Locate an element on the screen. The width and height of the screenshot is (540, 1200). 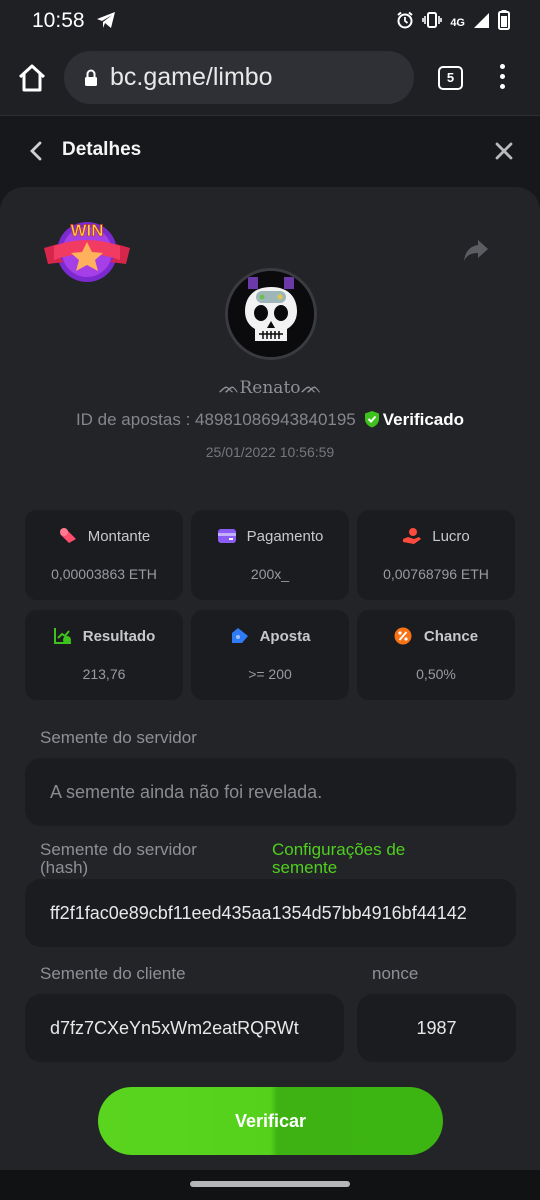
stat-chance: Chance 0,50% is located at coordinates (436, 655).